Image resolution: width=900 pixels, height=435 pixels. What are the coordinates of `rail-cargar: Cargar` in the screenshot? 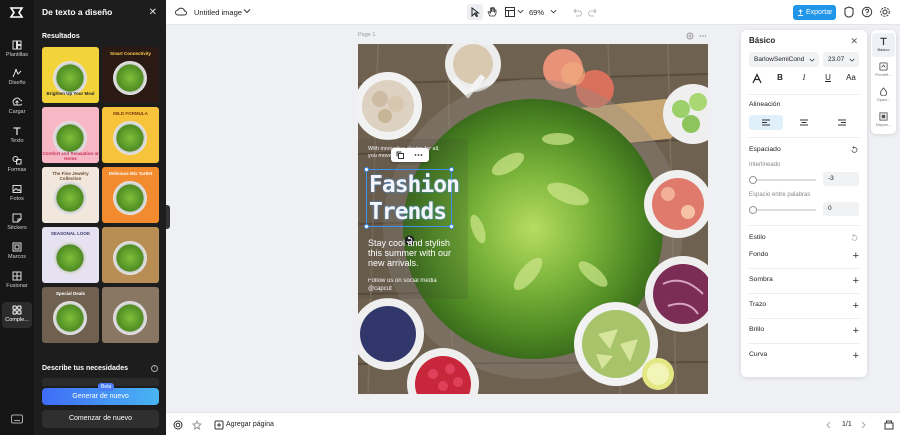 It's located at (17, 107).